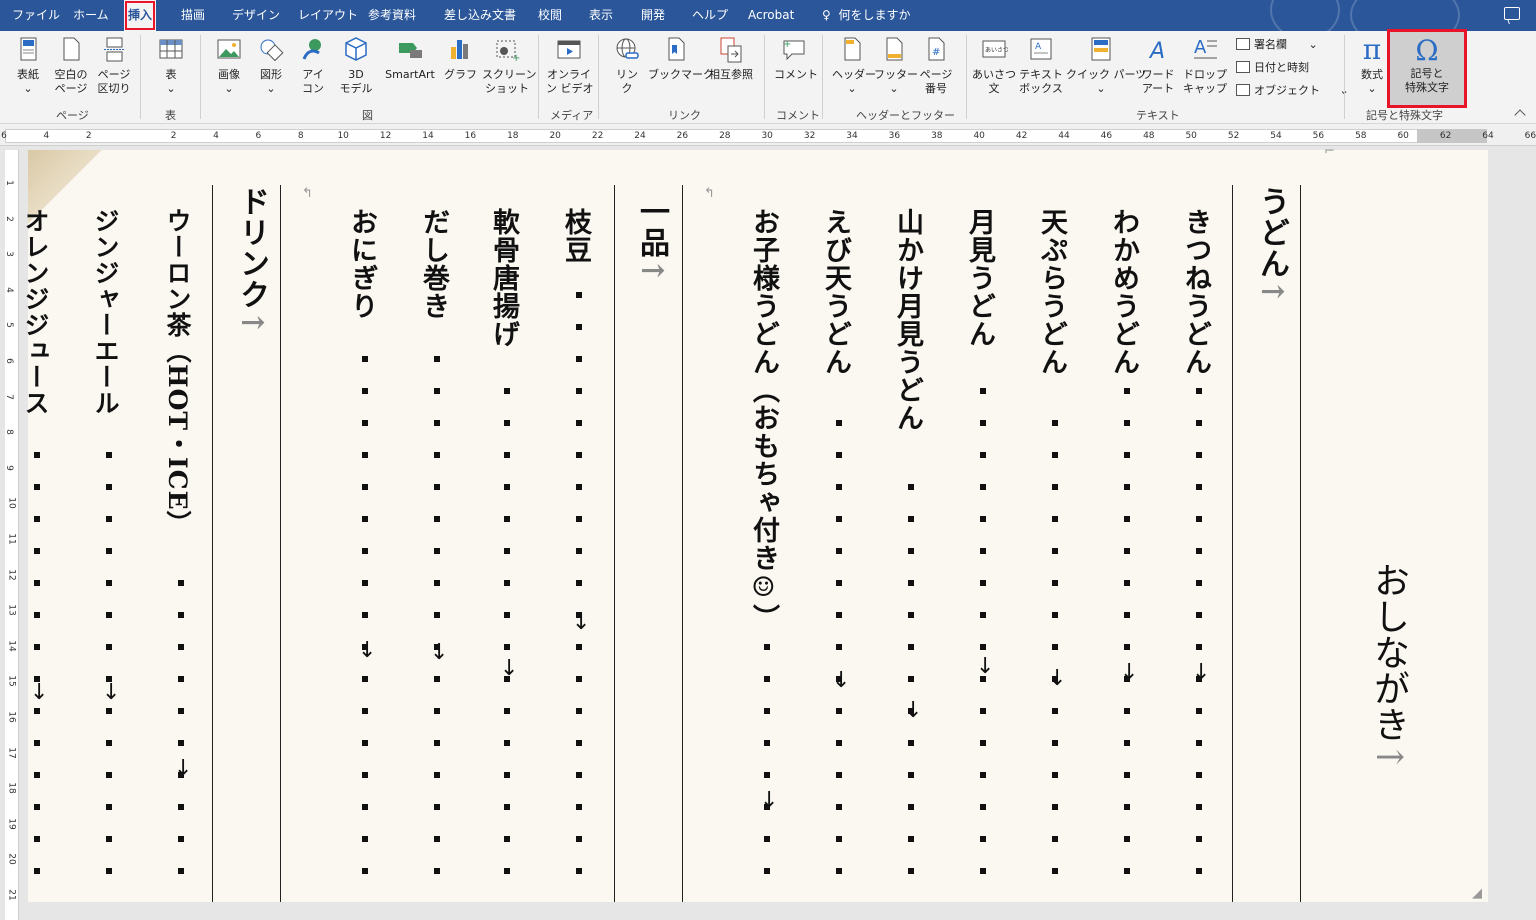  Describe the element at coordinates (140, 15) in the screenshot. I see `tab-insert: 挿入` at that location.